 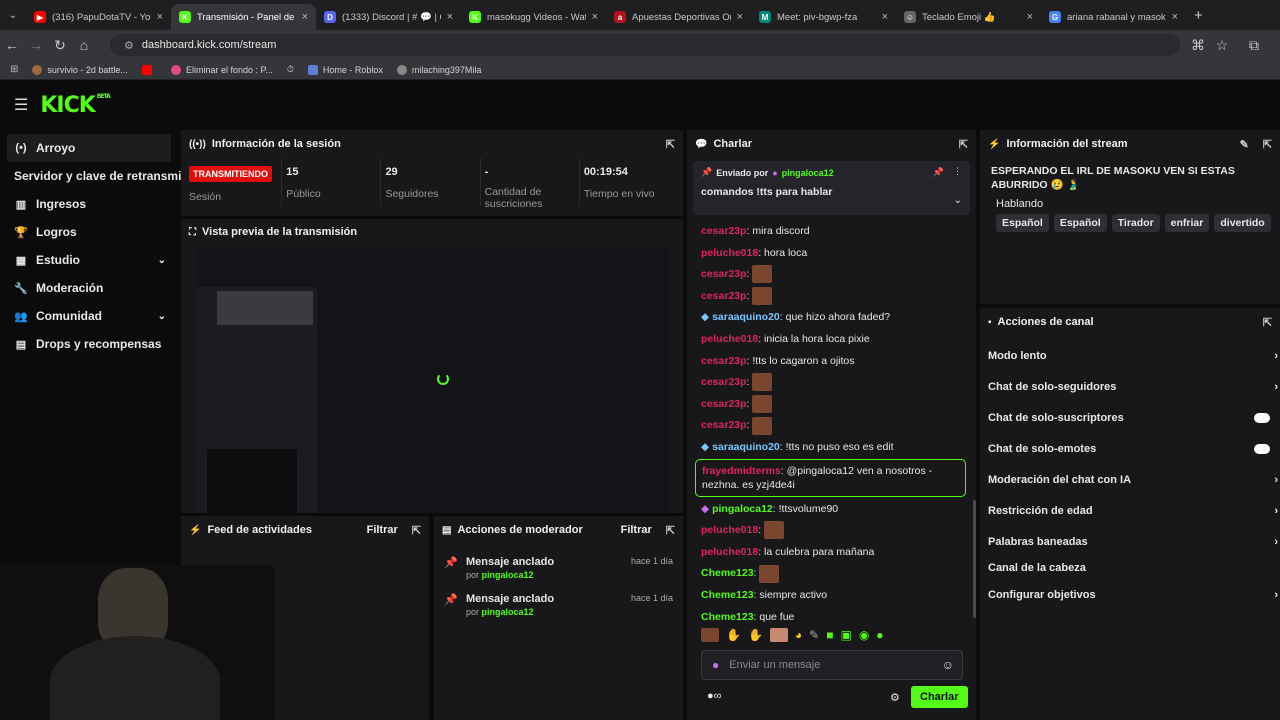 I want to click on sidebar-item: ▤ Drops y recompensas, so click(x=89, y=344).